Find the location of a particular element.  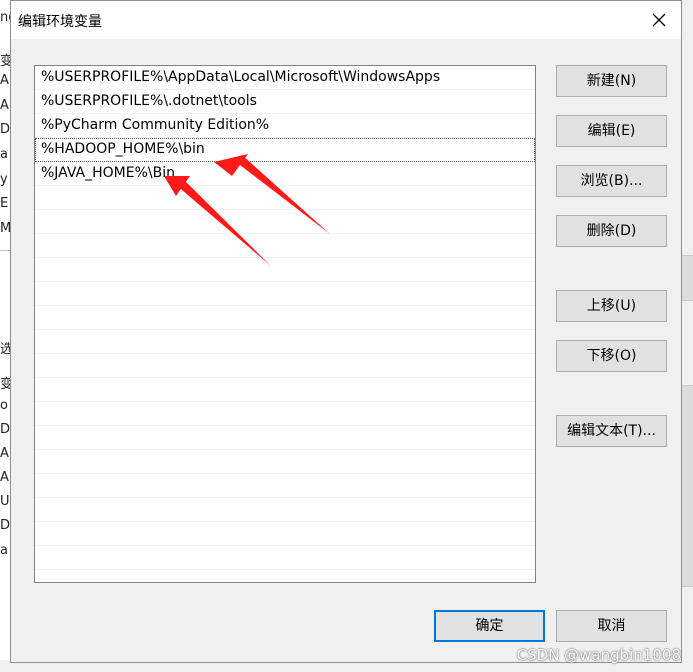

watermark: CSDN @wangbin1008 is located at coordinates (598, 655).